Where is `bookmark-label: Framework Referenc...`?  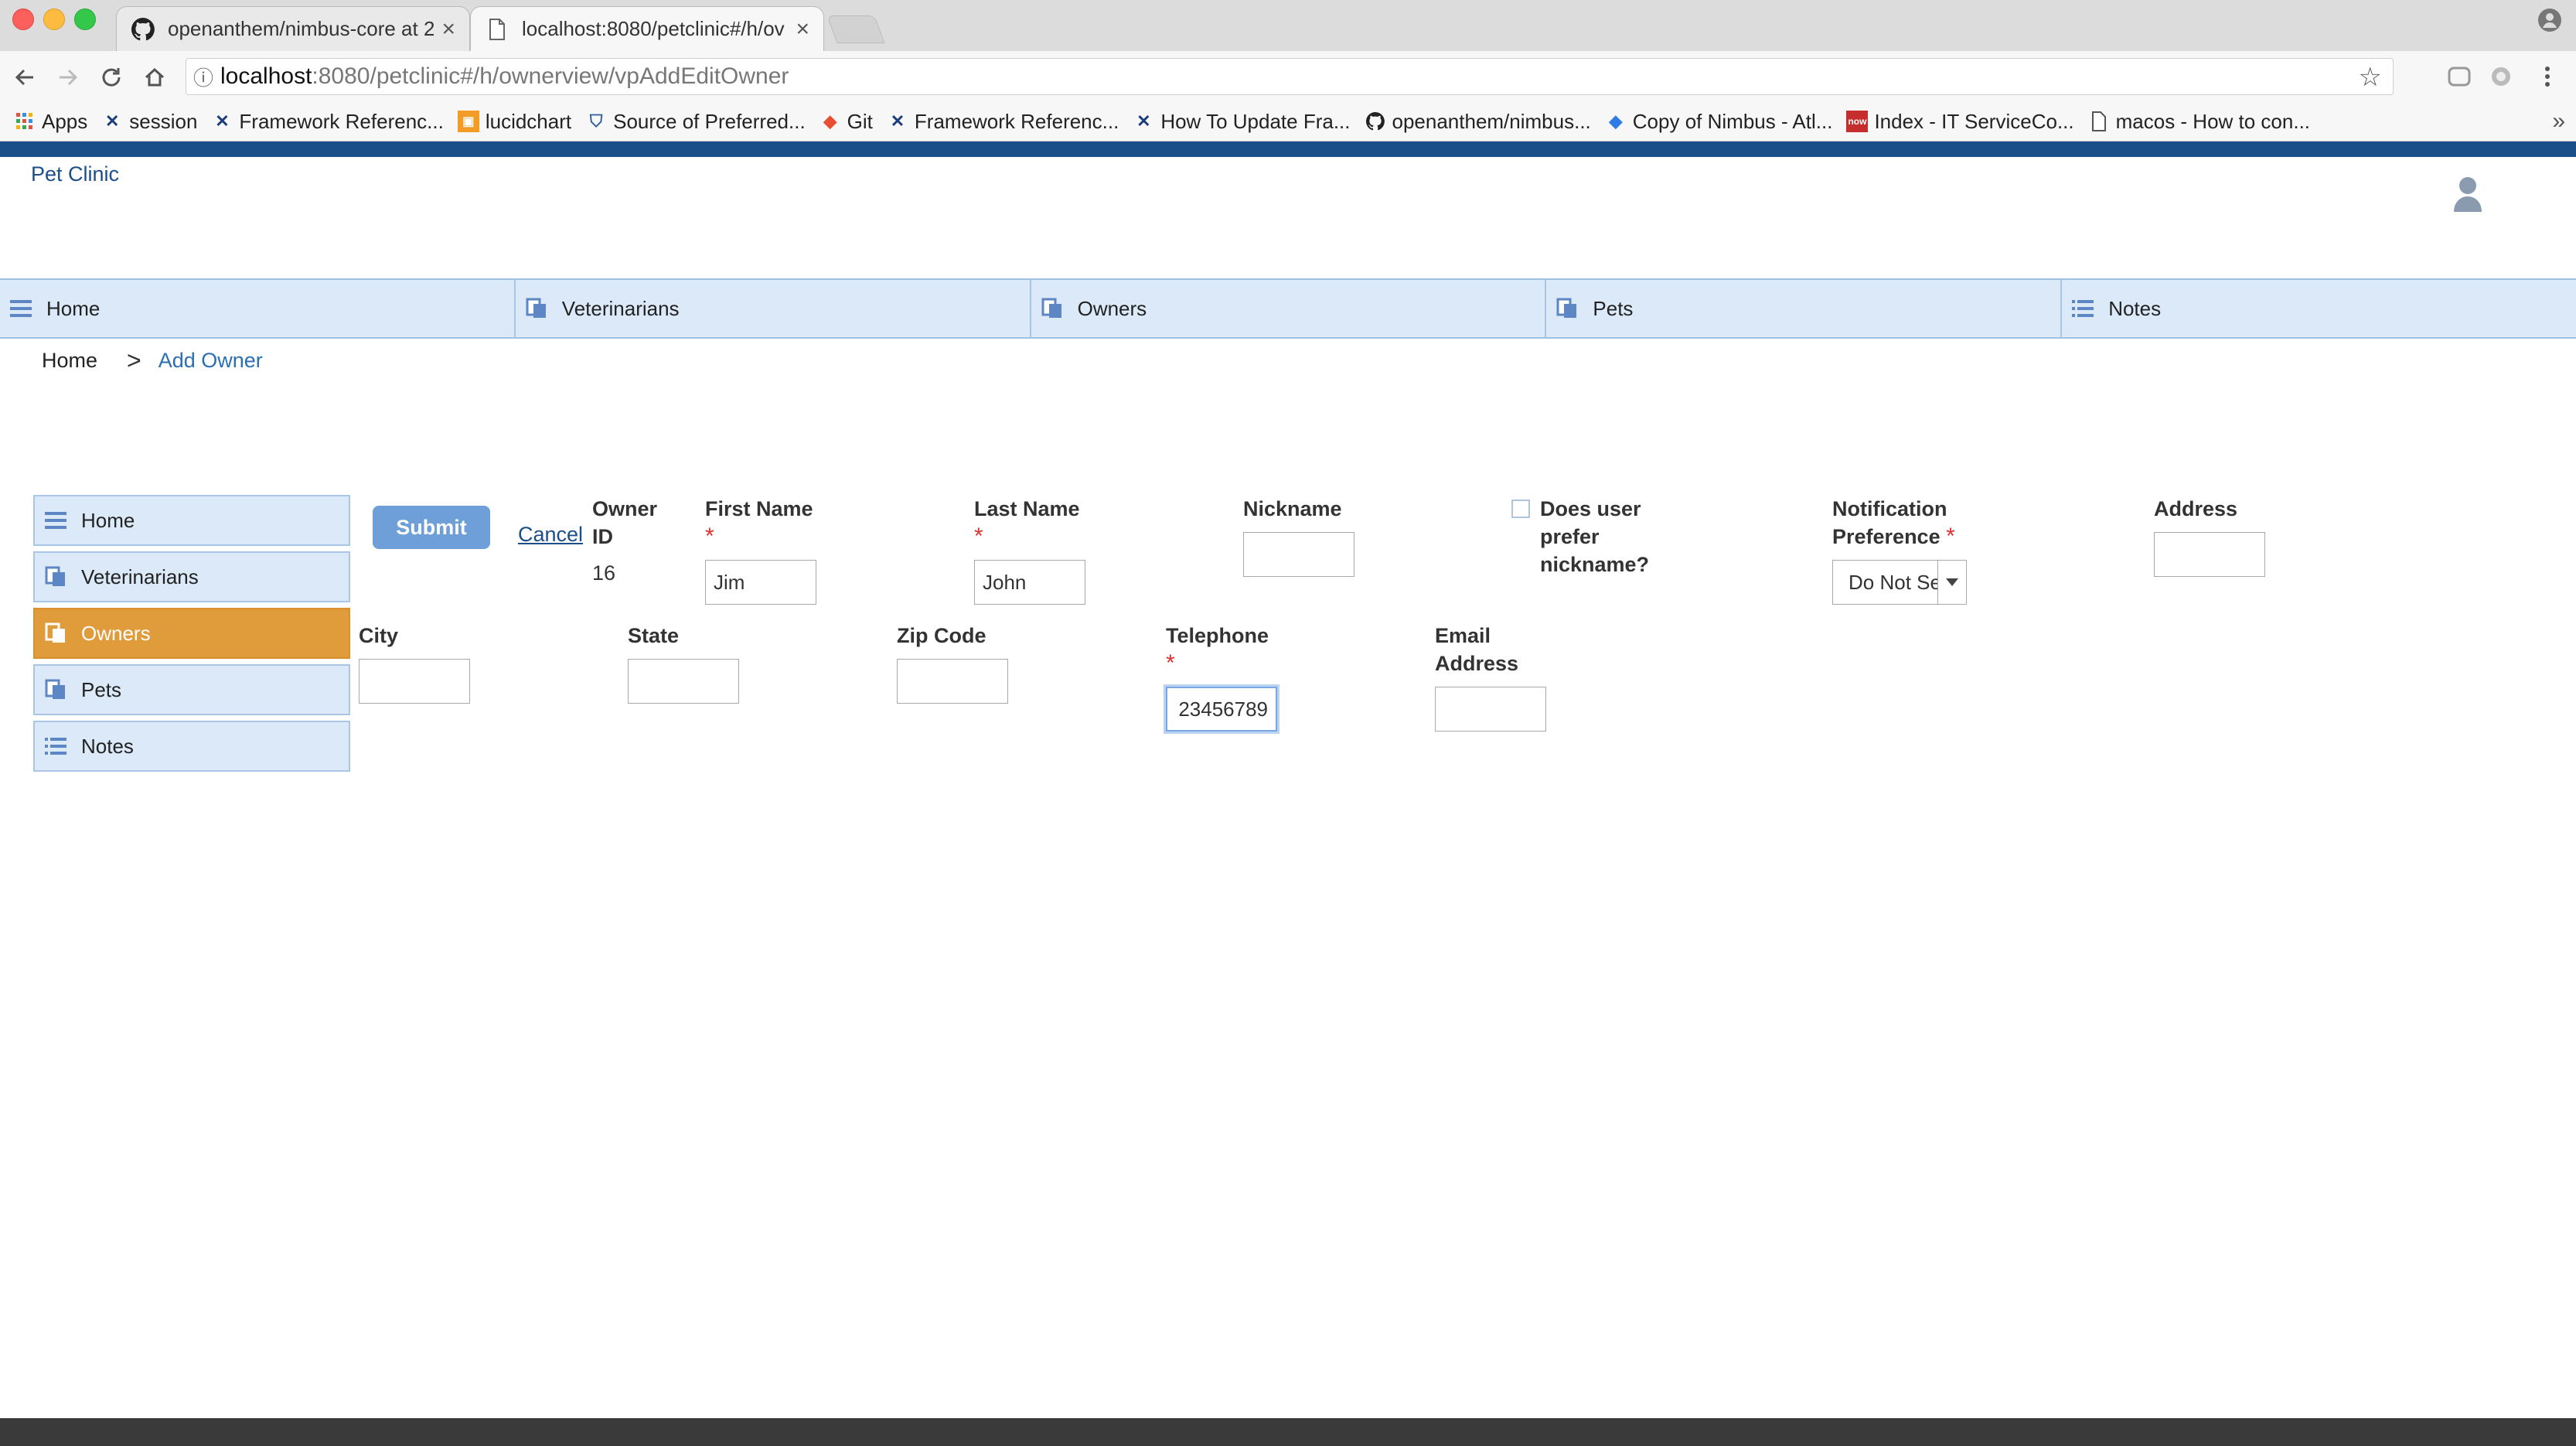 bookmark-label: Framework Referenc... is located at coordinates (341, 121).